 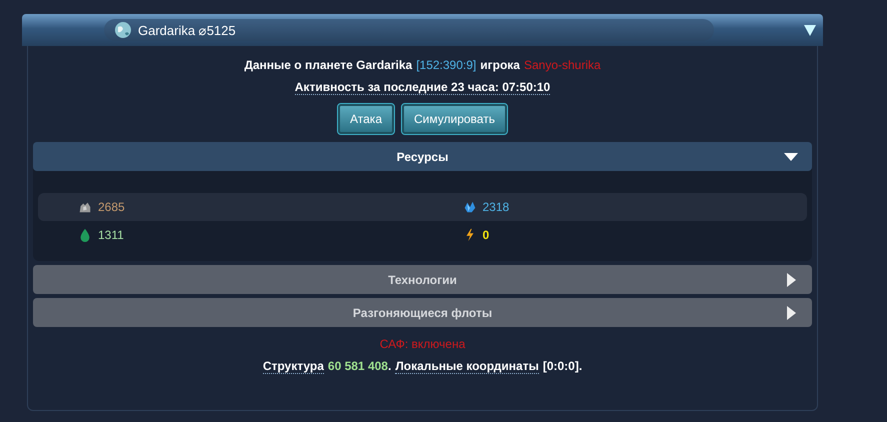 What do you see at coordinates (85, 235) in the screenshot?
I see `drop-icon` at bounding box center [85, 235].